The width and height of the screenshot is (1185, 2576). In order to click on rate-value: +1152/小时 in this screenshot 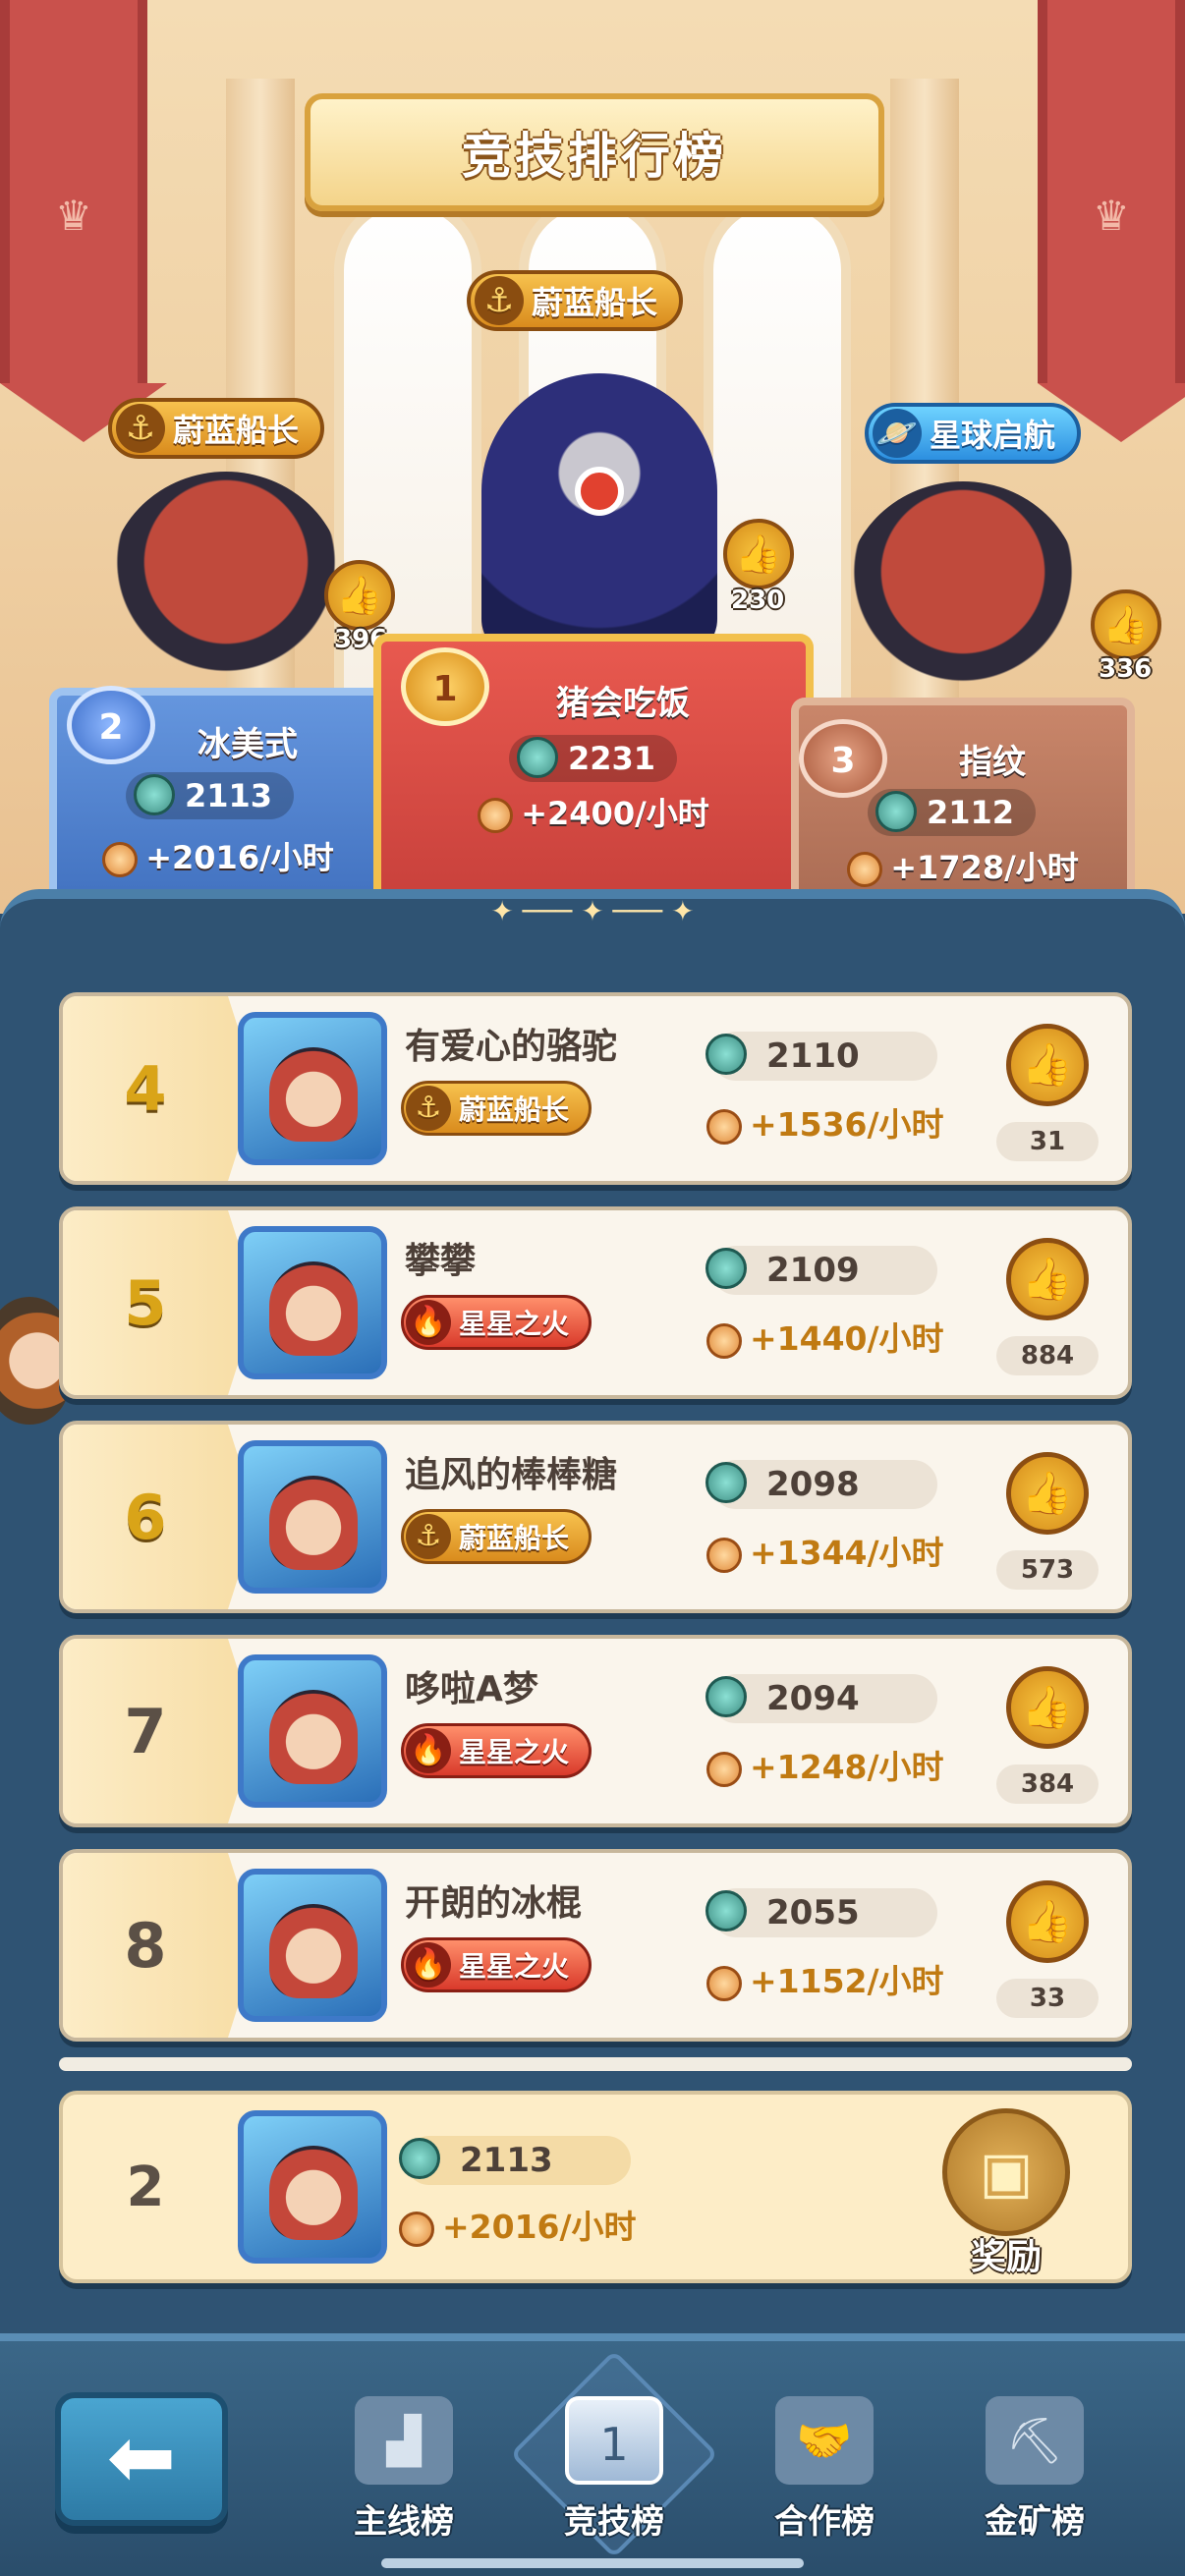, I will do `click(847, 1981)`.